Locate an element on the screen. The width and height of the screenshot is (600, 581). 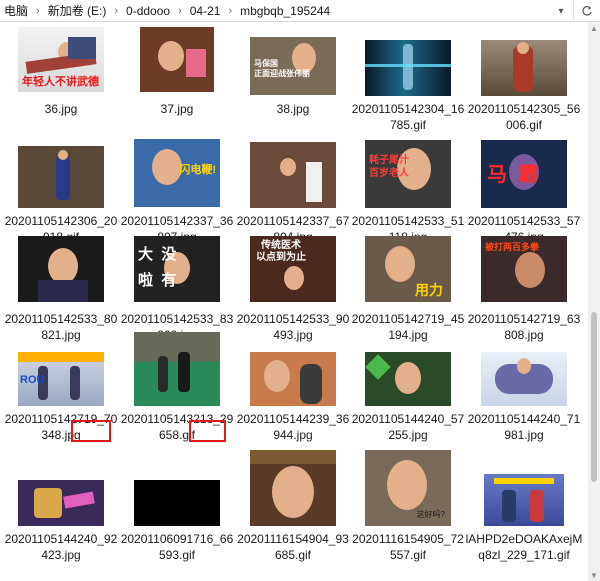
thumbnail-caption: 年轻人不讲武德 is located at coordinates (60, 82).